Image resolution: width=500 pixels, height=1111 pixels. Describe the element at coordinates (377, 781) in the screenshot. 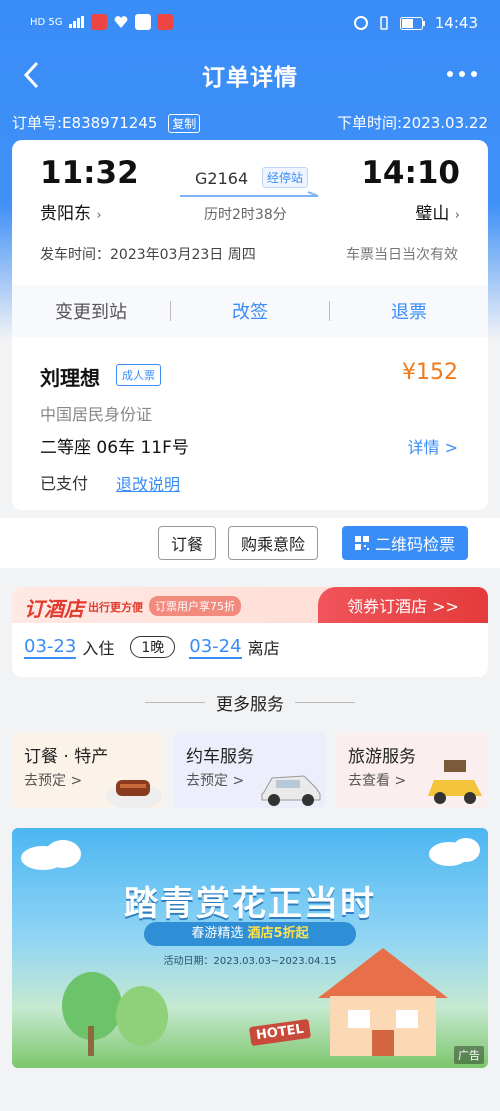

I see `service-travel-sub: 去查看 >` at that location.